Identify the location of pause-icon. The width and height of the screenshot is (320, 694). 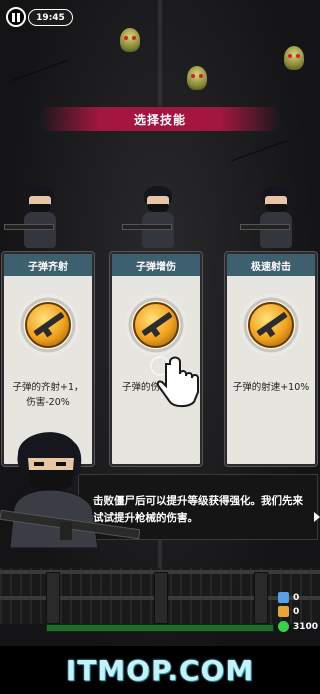
(13, 17).